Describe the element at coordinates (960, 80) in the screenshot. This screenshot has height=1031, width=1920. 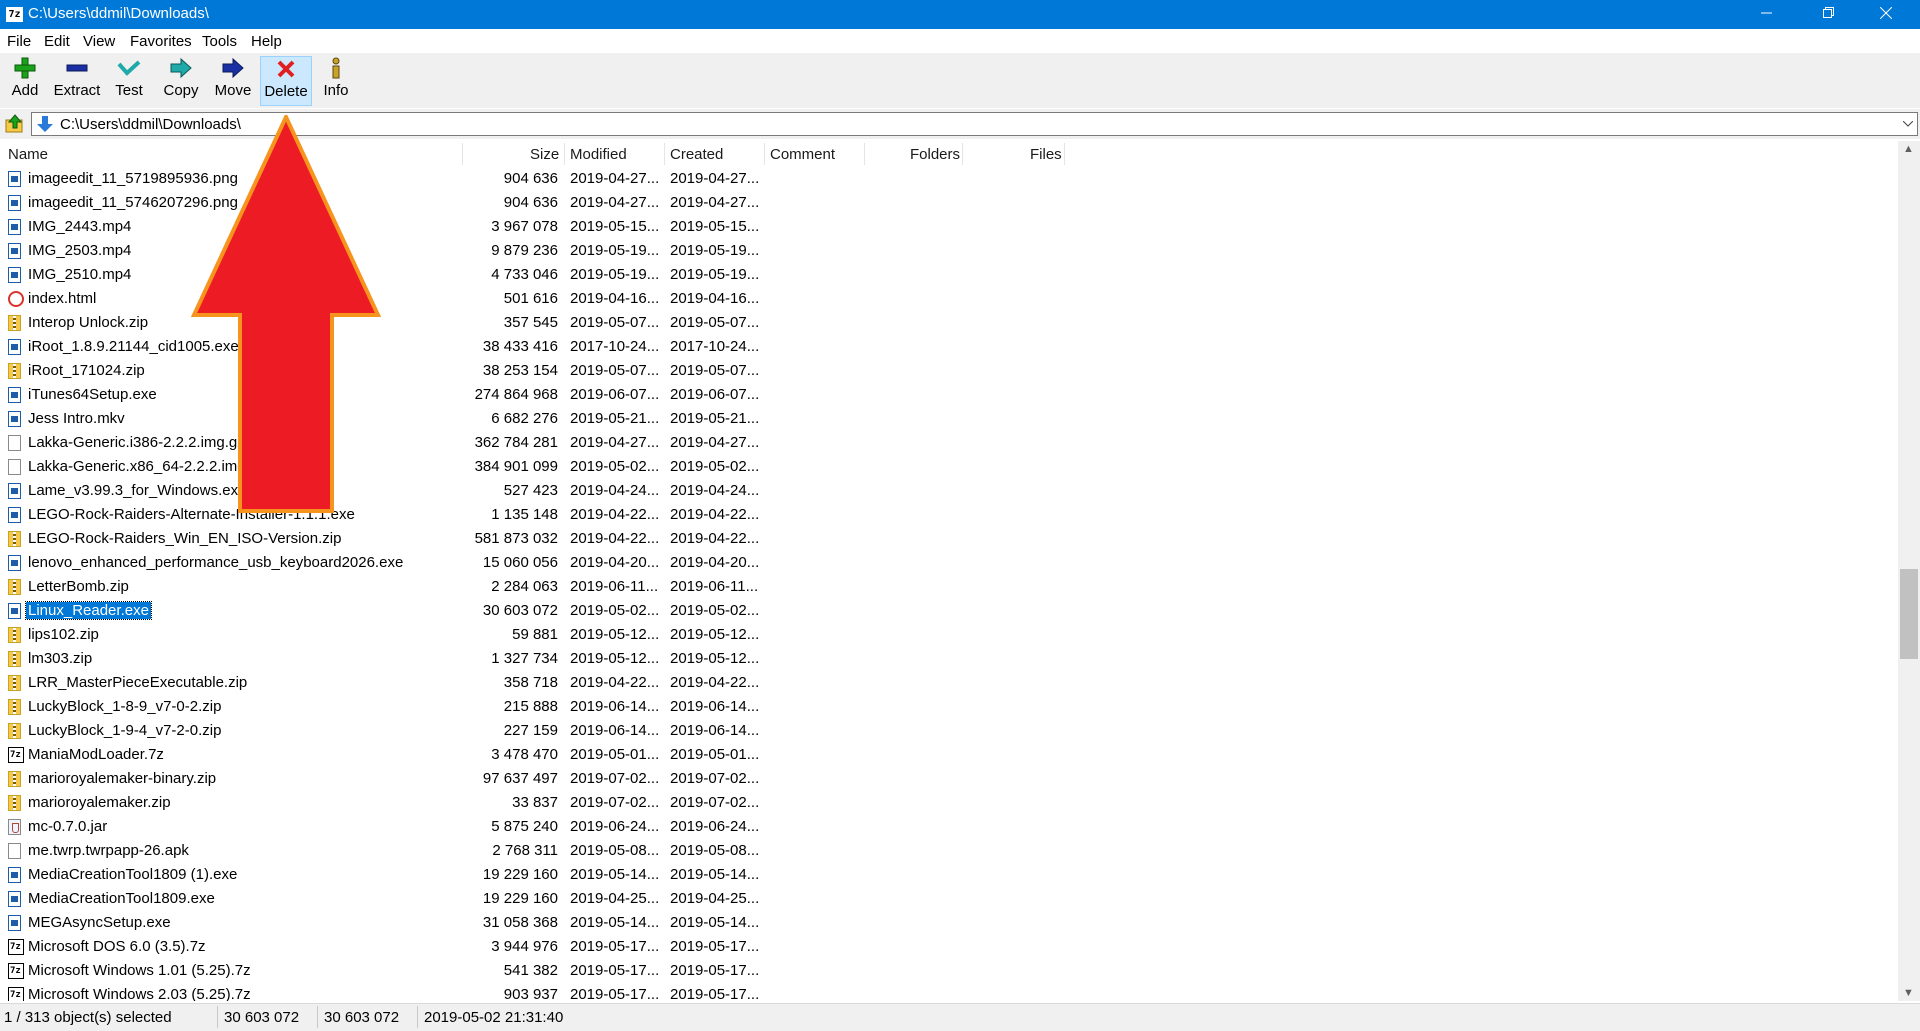
I see `toolbar: Add Extract Test Copy Move Delete Info` at that location.